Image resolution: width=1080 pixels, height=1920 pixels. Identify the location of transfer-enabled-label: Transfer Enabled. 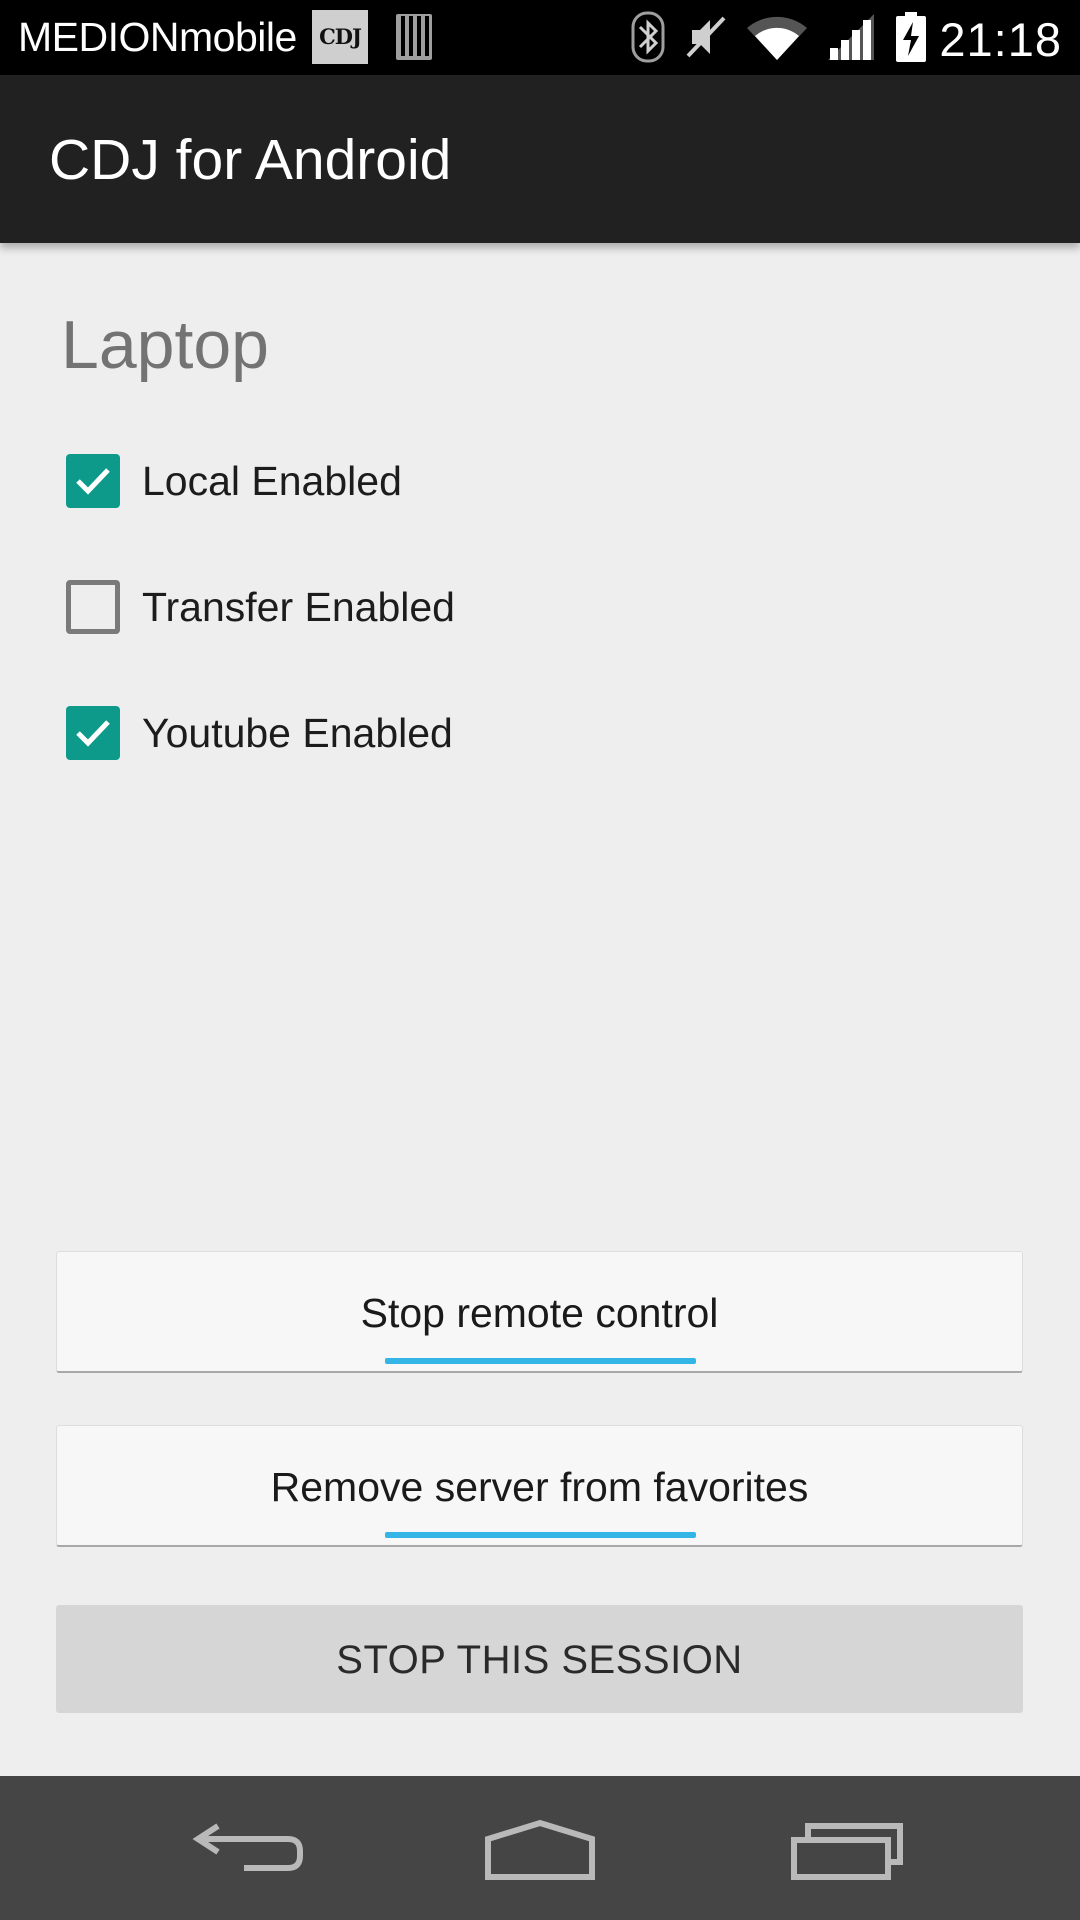
(298, 606).